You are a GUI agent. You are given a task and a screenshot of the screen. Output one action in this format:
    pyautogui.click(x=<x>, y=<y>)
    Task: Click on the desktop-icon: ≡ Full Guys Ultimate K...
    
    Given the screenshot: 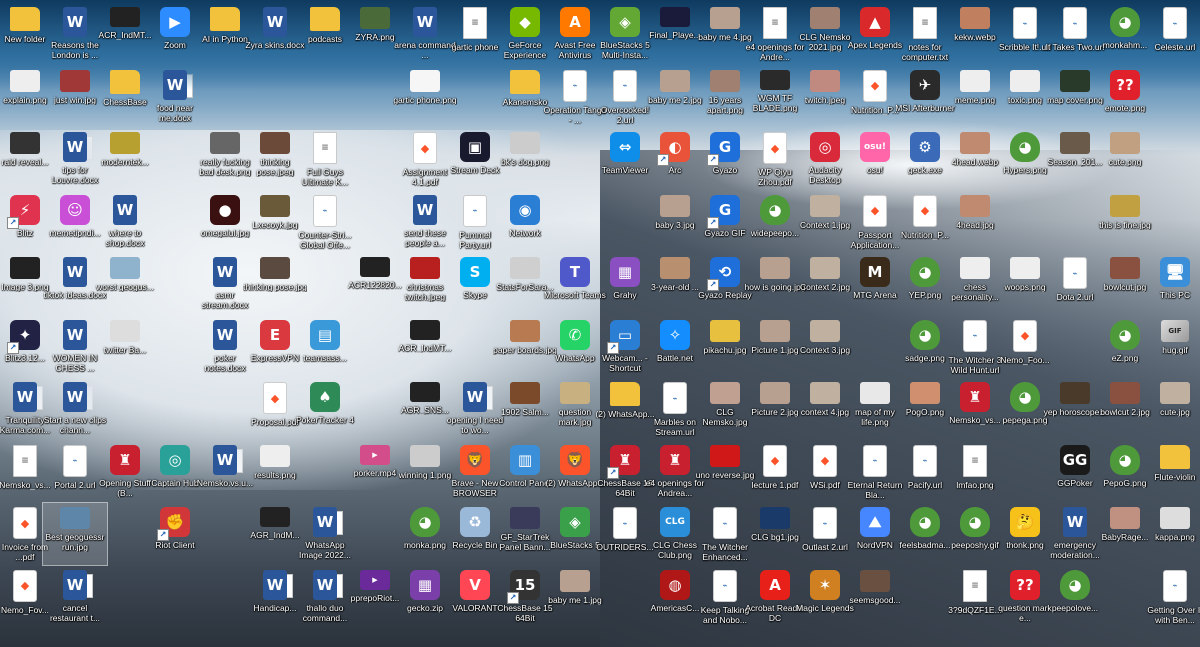 What is the action you would take?
    pyautogui.click(x=325, y=159)
    